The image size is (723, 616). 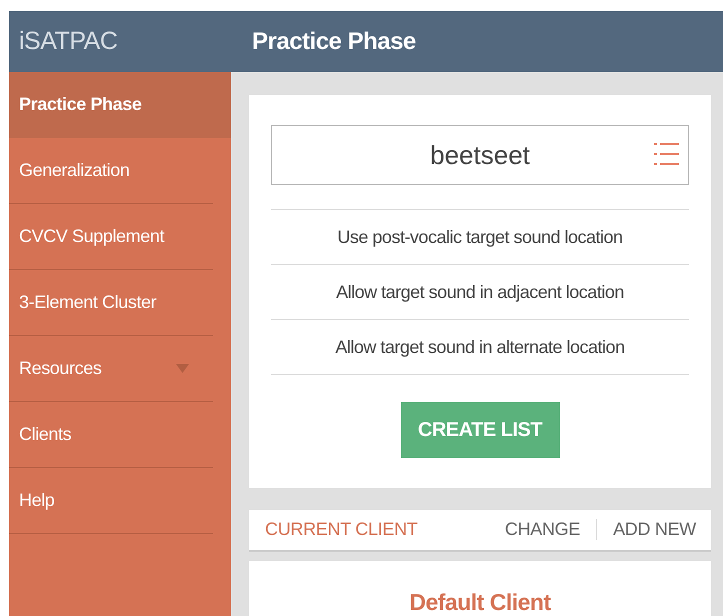 I want to click on sidebar-item: Resources, so click(x=111, y=369).